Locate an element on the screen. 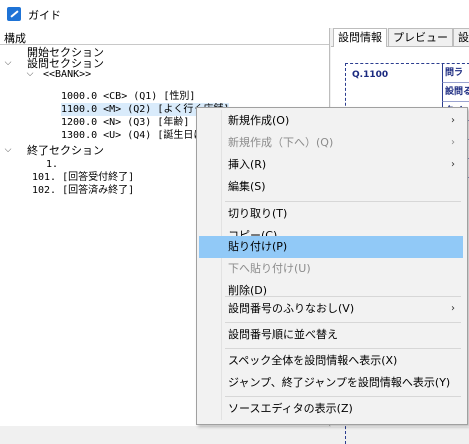  menu-item-source-editor: ソースエディタの表示(Z) is located at coordinates (331, 409).